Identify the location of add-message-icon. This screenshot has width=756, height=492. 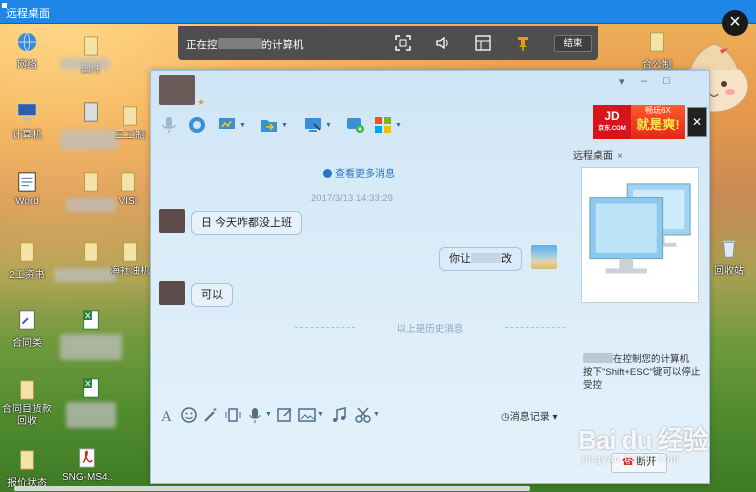
(355, 125).